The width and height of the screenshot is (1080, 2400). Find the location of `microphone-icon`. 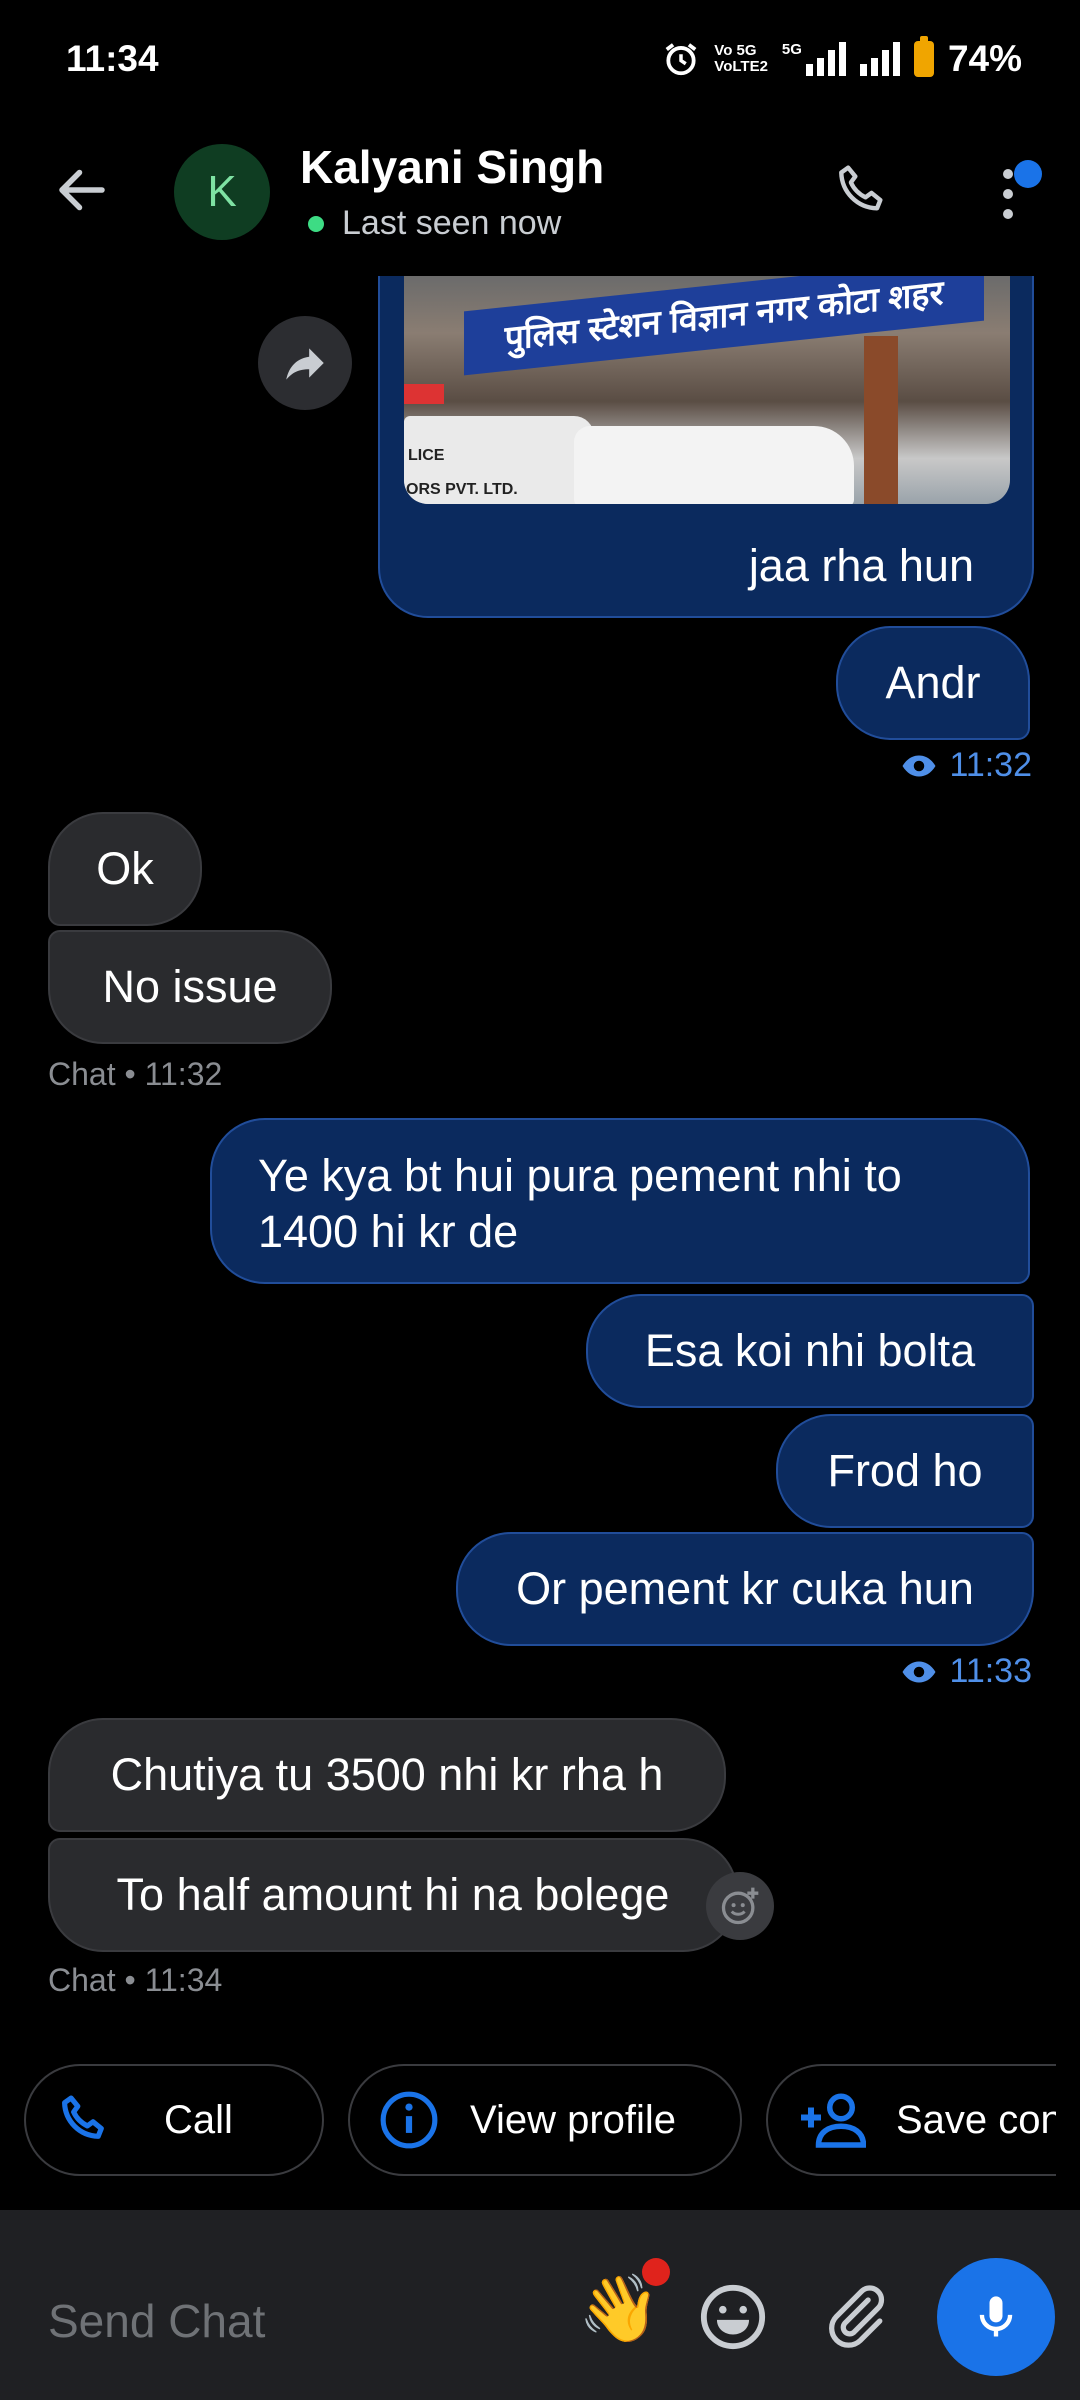

microphone-icon is located at coordinates (996, 2316).